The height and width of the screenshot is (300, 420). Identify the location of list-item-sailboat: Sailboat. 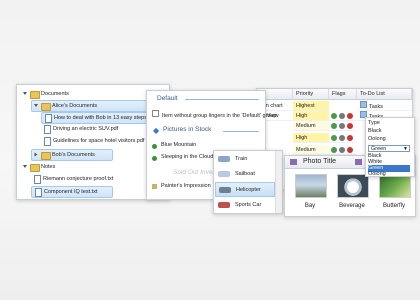
(245, 174).